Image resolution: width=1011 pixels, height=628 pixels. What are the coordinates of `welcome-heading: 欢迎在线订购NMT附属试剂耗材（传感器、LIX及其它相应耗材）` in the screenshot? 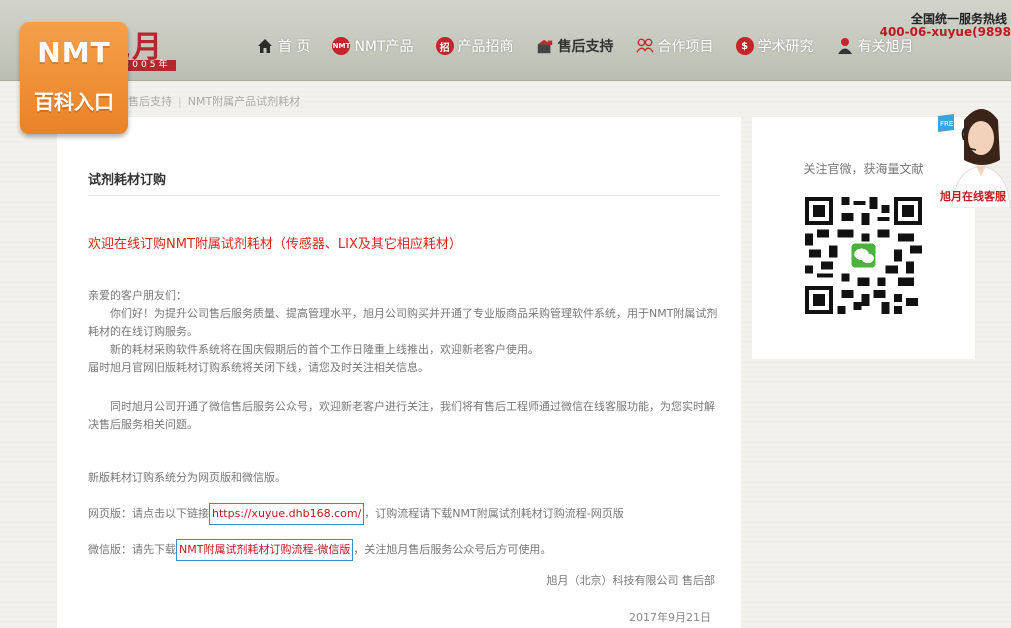 It's located at (275, 244).